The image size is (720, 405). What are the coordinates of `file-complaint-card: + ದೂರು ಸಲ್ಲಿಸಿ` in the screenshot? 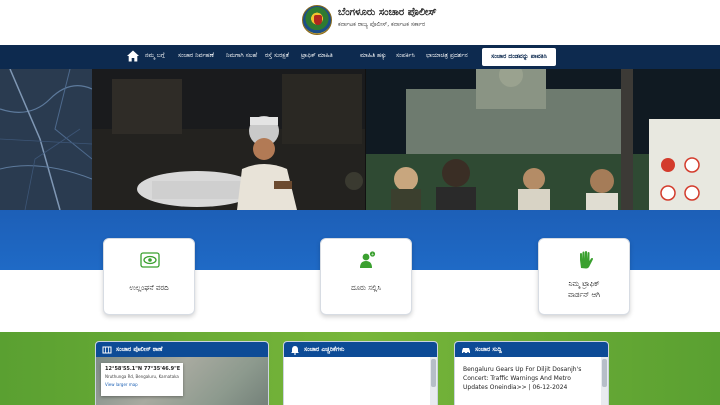 It's located at (366, 276).